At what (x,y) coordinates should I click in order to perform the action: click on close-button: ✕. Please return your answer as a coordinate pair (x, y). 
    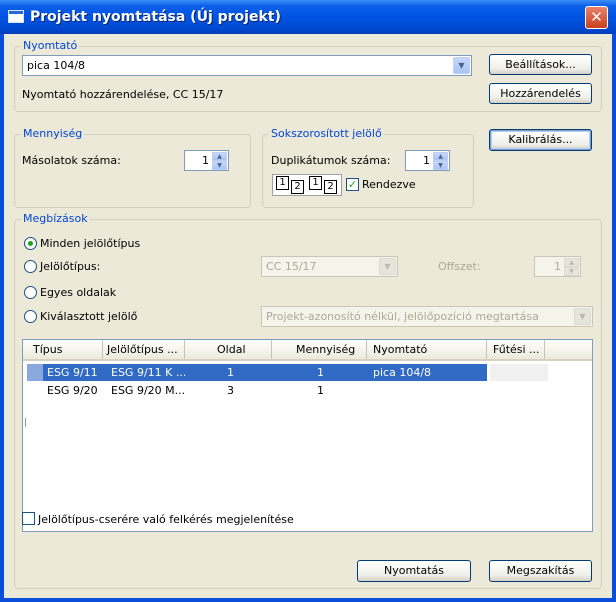
    Looking at the image, I should click on (596, 17).